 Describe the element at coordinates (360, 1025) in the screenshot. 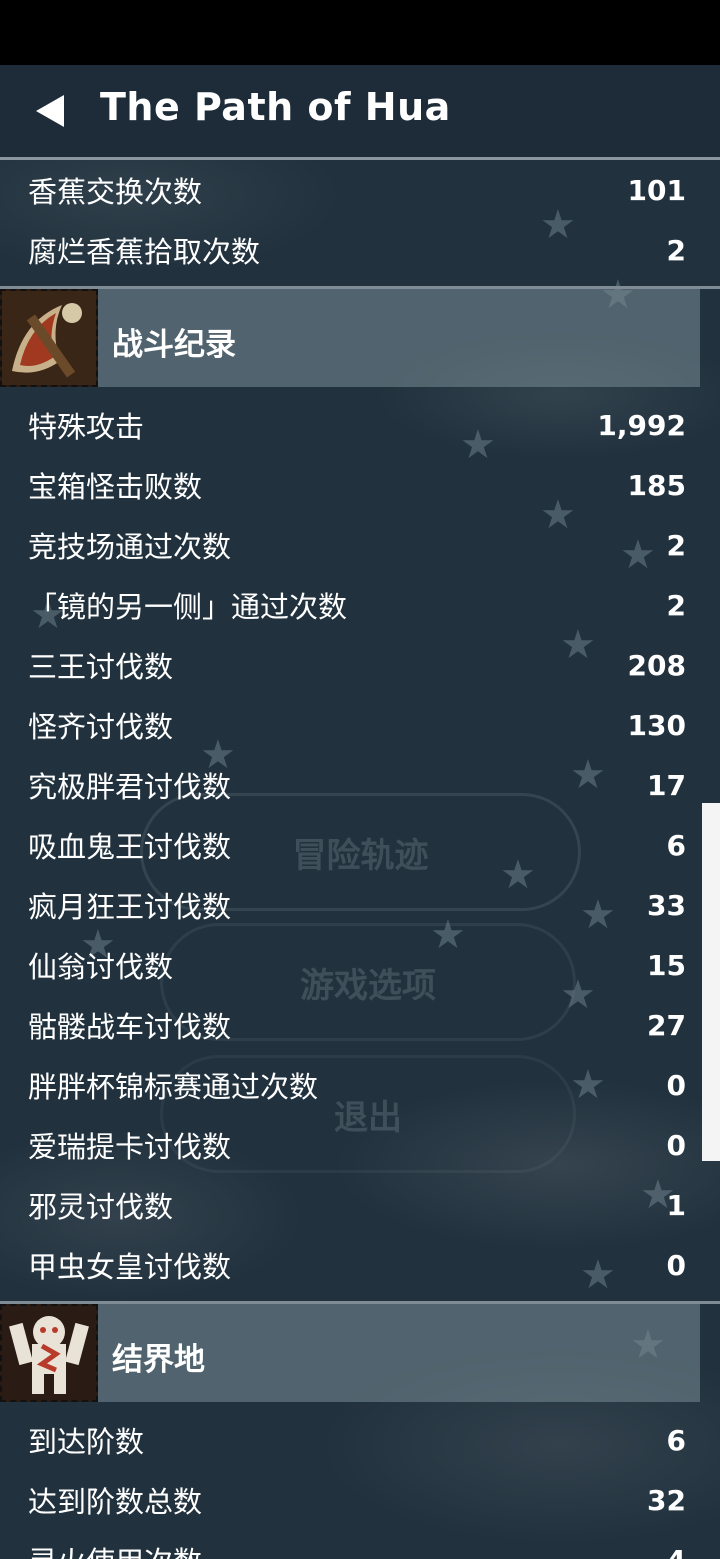

I see `list-item: 骷髅战车讨伐数 27` at that location.